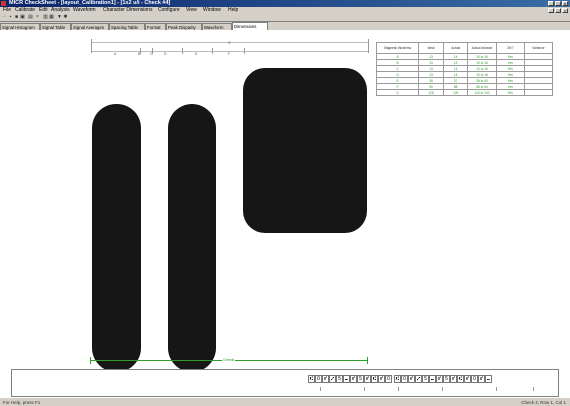 This screenshot has height=406, width=570. Describe the element at coordinates (20, 26) in the screenshot. I see `tab-signal-histogram: Signal Histogram` at that location.